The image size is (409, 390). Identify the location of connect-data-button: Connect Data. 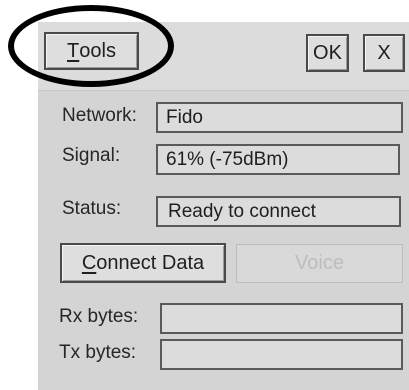
(143, 263).